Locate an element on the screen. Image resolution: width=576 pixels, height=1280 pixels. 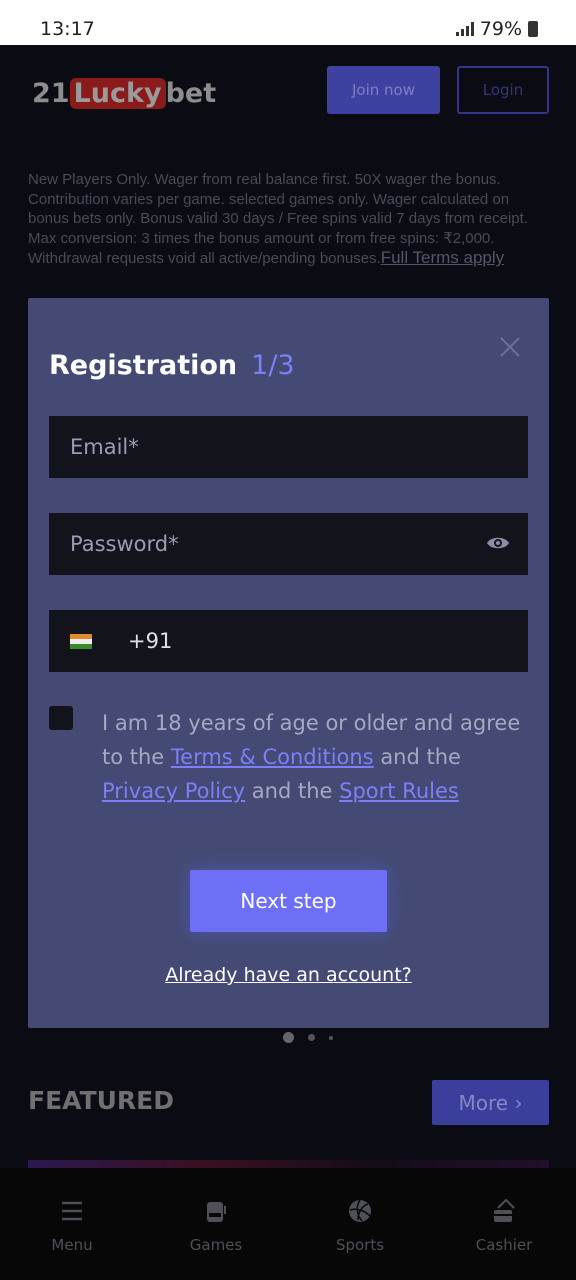
logo-part: bet is located at coordinates (191, 93).